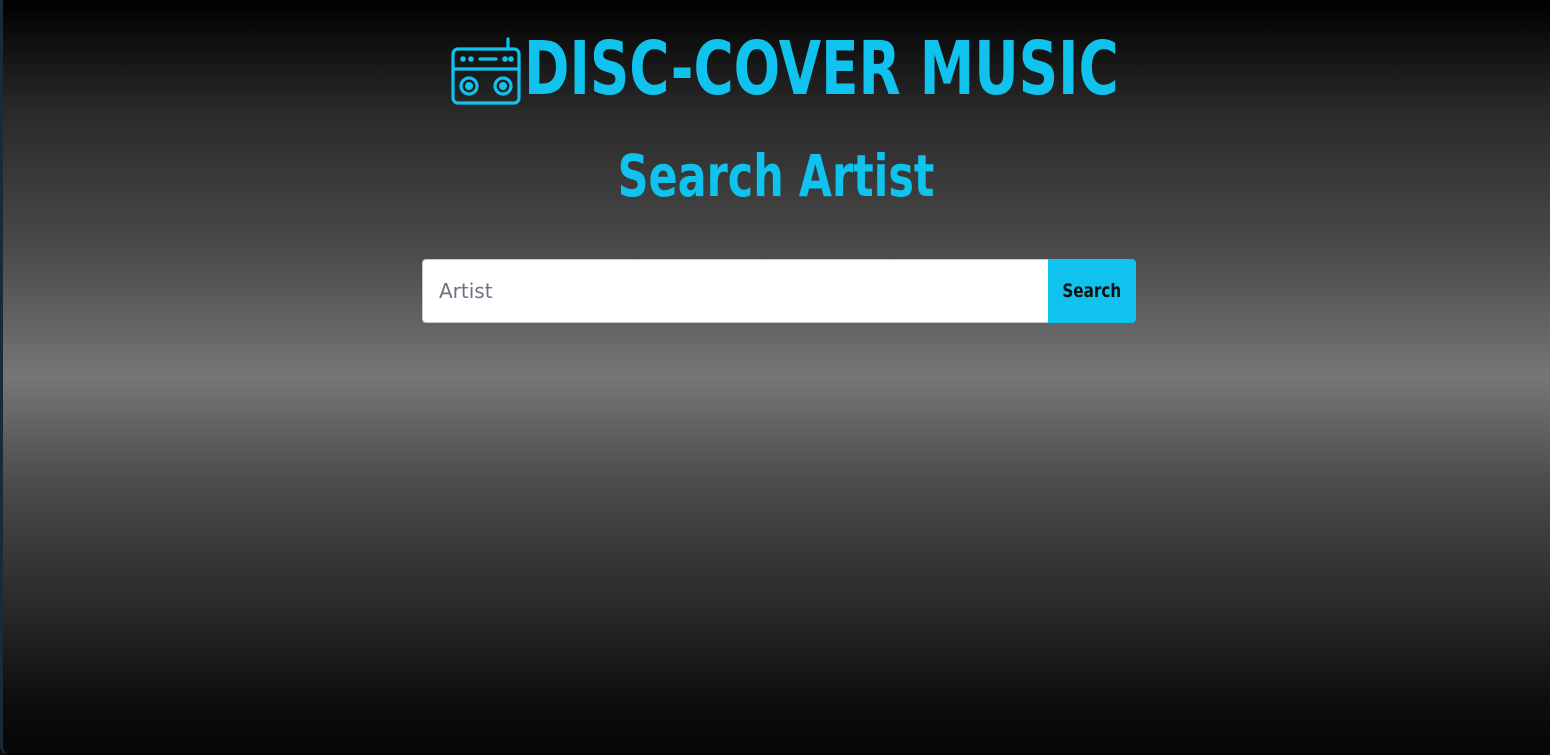  I want to click on page-subtitle-text: Search Artist, so click(776, 176).